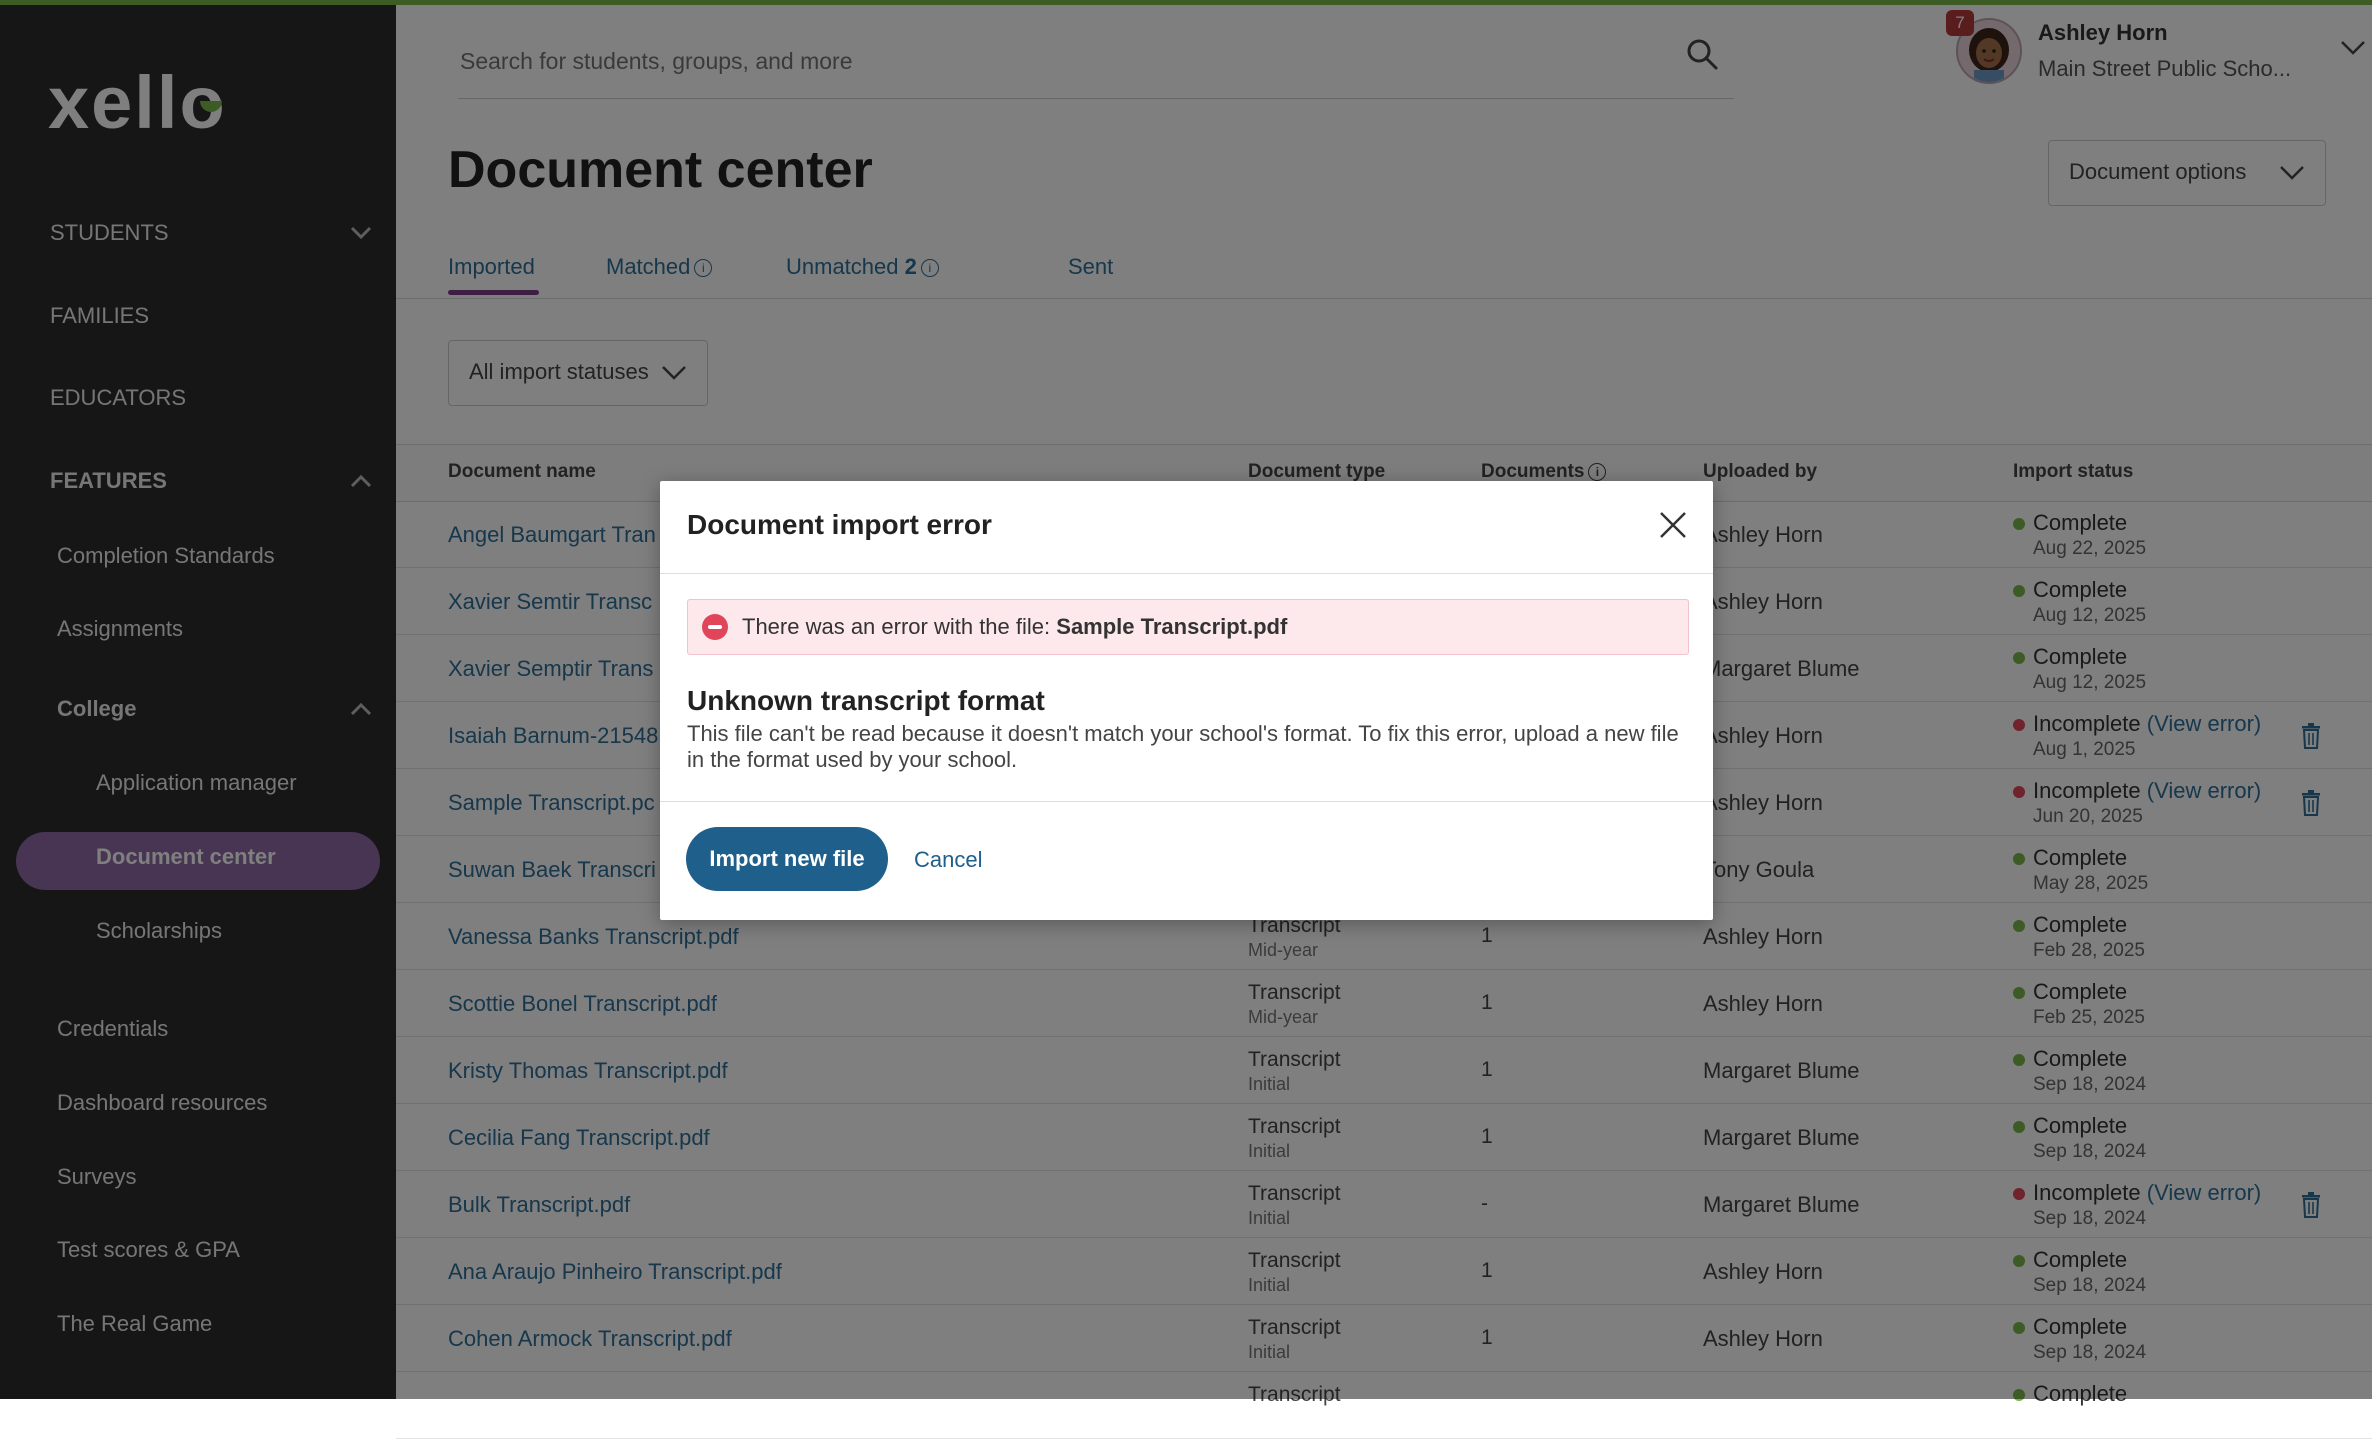 The image size is (2372, 1439). What do you see at coordinates (1673, 525) in the screenshot?
I see `close-icon` at bounding box center [1673, 525].